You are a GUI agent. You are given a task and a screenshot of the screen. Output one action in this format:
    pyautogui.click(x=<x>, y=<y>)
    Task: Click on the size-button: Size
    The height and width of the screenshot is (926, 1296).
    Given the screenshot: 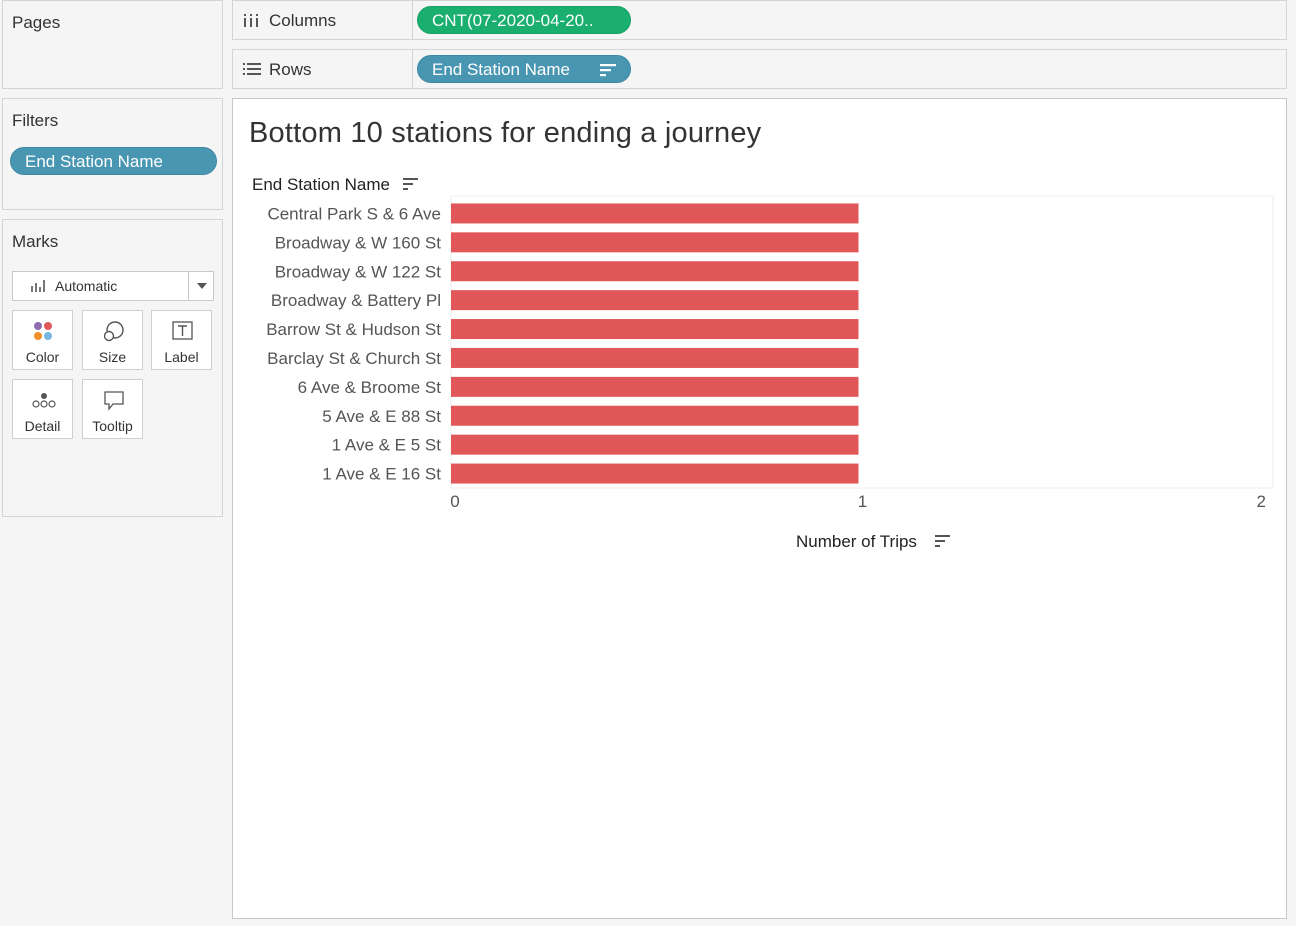 What is the action you would take?
    pyautogui.click(x=112, y=340)
    